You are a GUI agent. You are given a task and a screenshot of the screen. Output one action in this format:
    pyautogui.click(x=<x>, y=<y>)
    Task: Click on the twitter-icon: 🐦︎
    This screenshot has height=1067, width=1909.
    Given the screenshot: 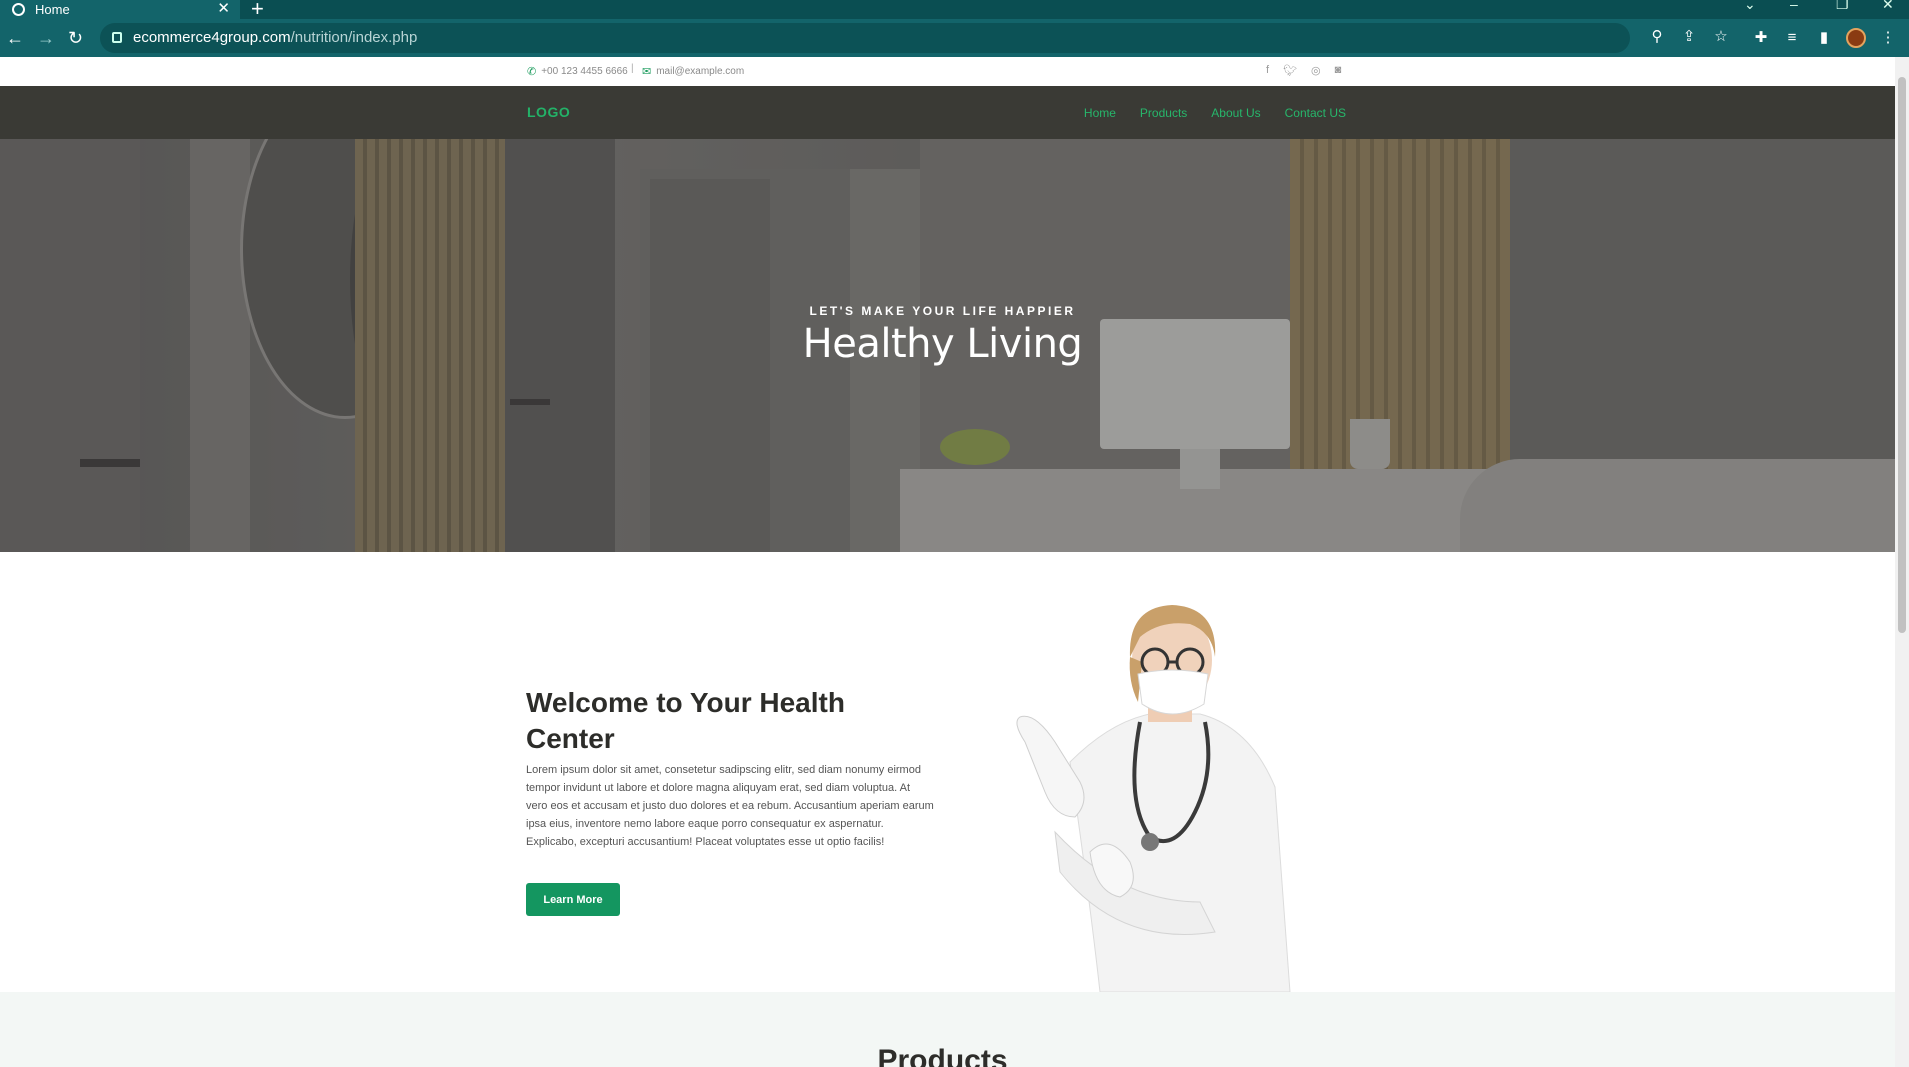 What is the action you would take?
    pyautogui.click(x=1290, y=70)
    